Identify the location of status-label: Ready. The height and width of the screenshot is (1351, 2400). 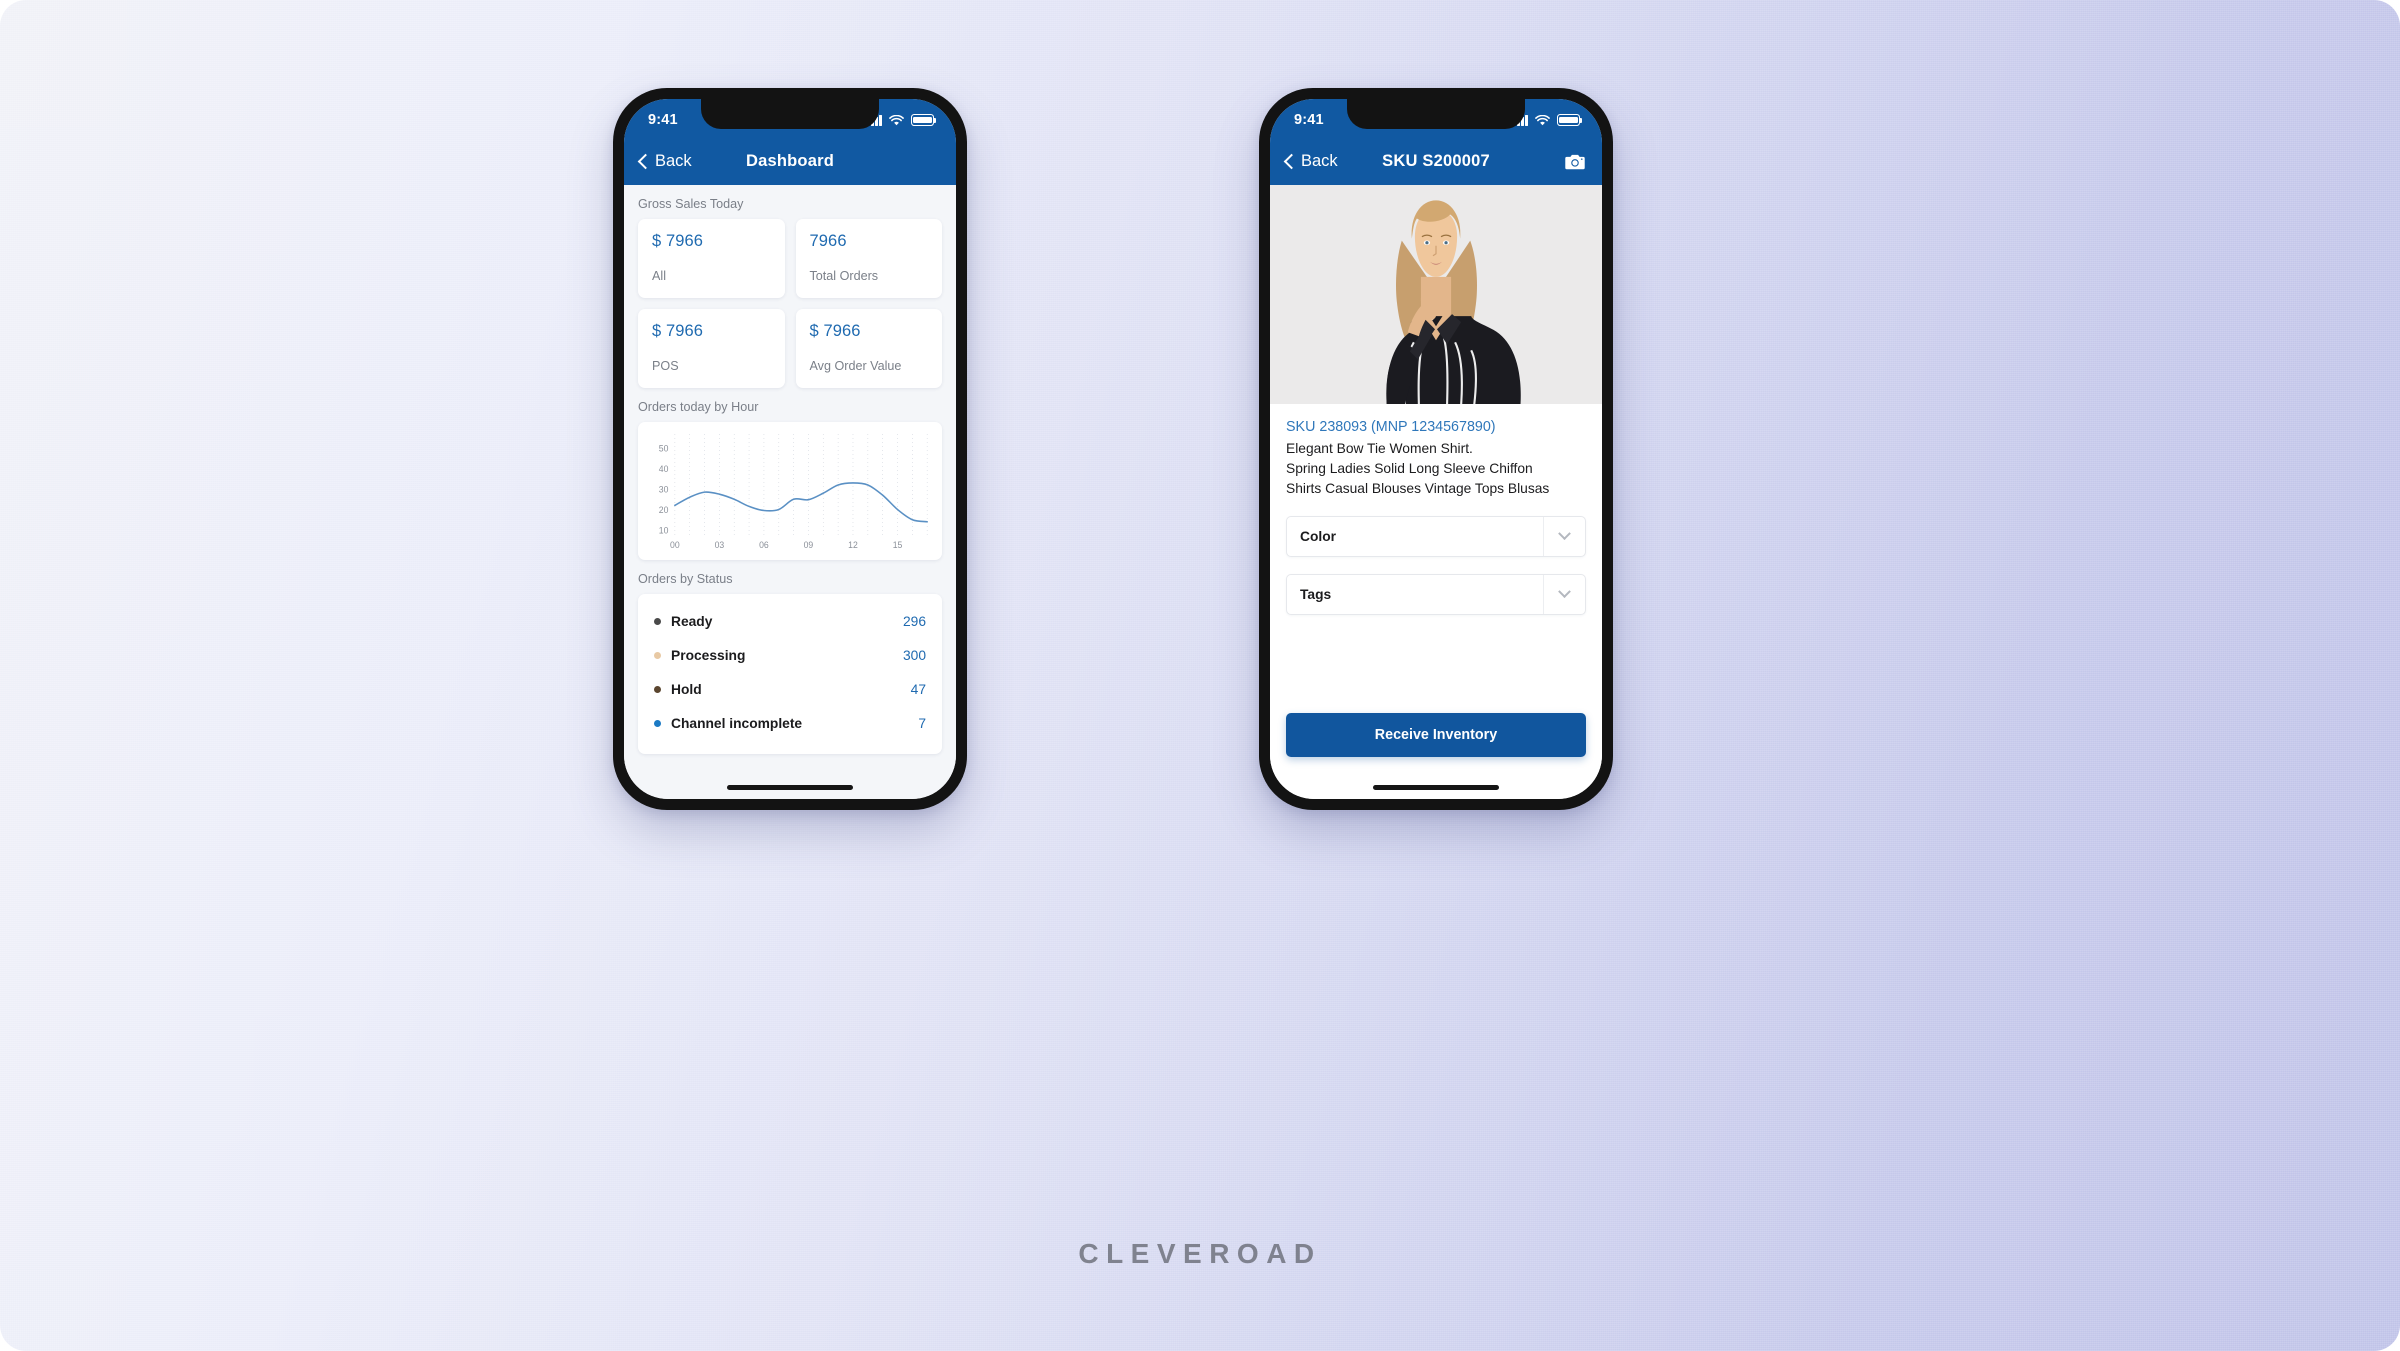
(692, 621).